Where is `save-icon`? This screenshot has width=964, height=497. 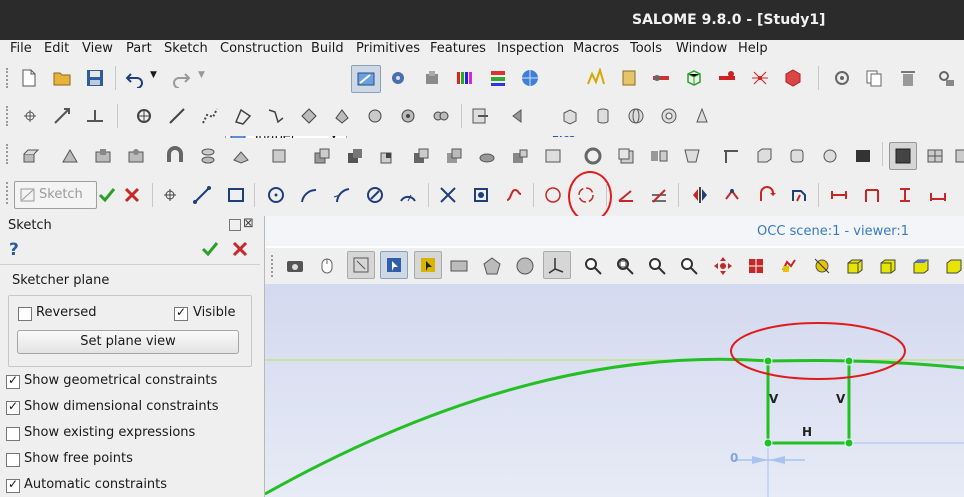
save-icon is located at coordinates (95, 78).